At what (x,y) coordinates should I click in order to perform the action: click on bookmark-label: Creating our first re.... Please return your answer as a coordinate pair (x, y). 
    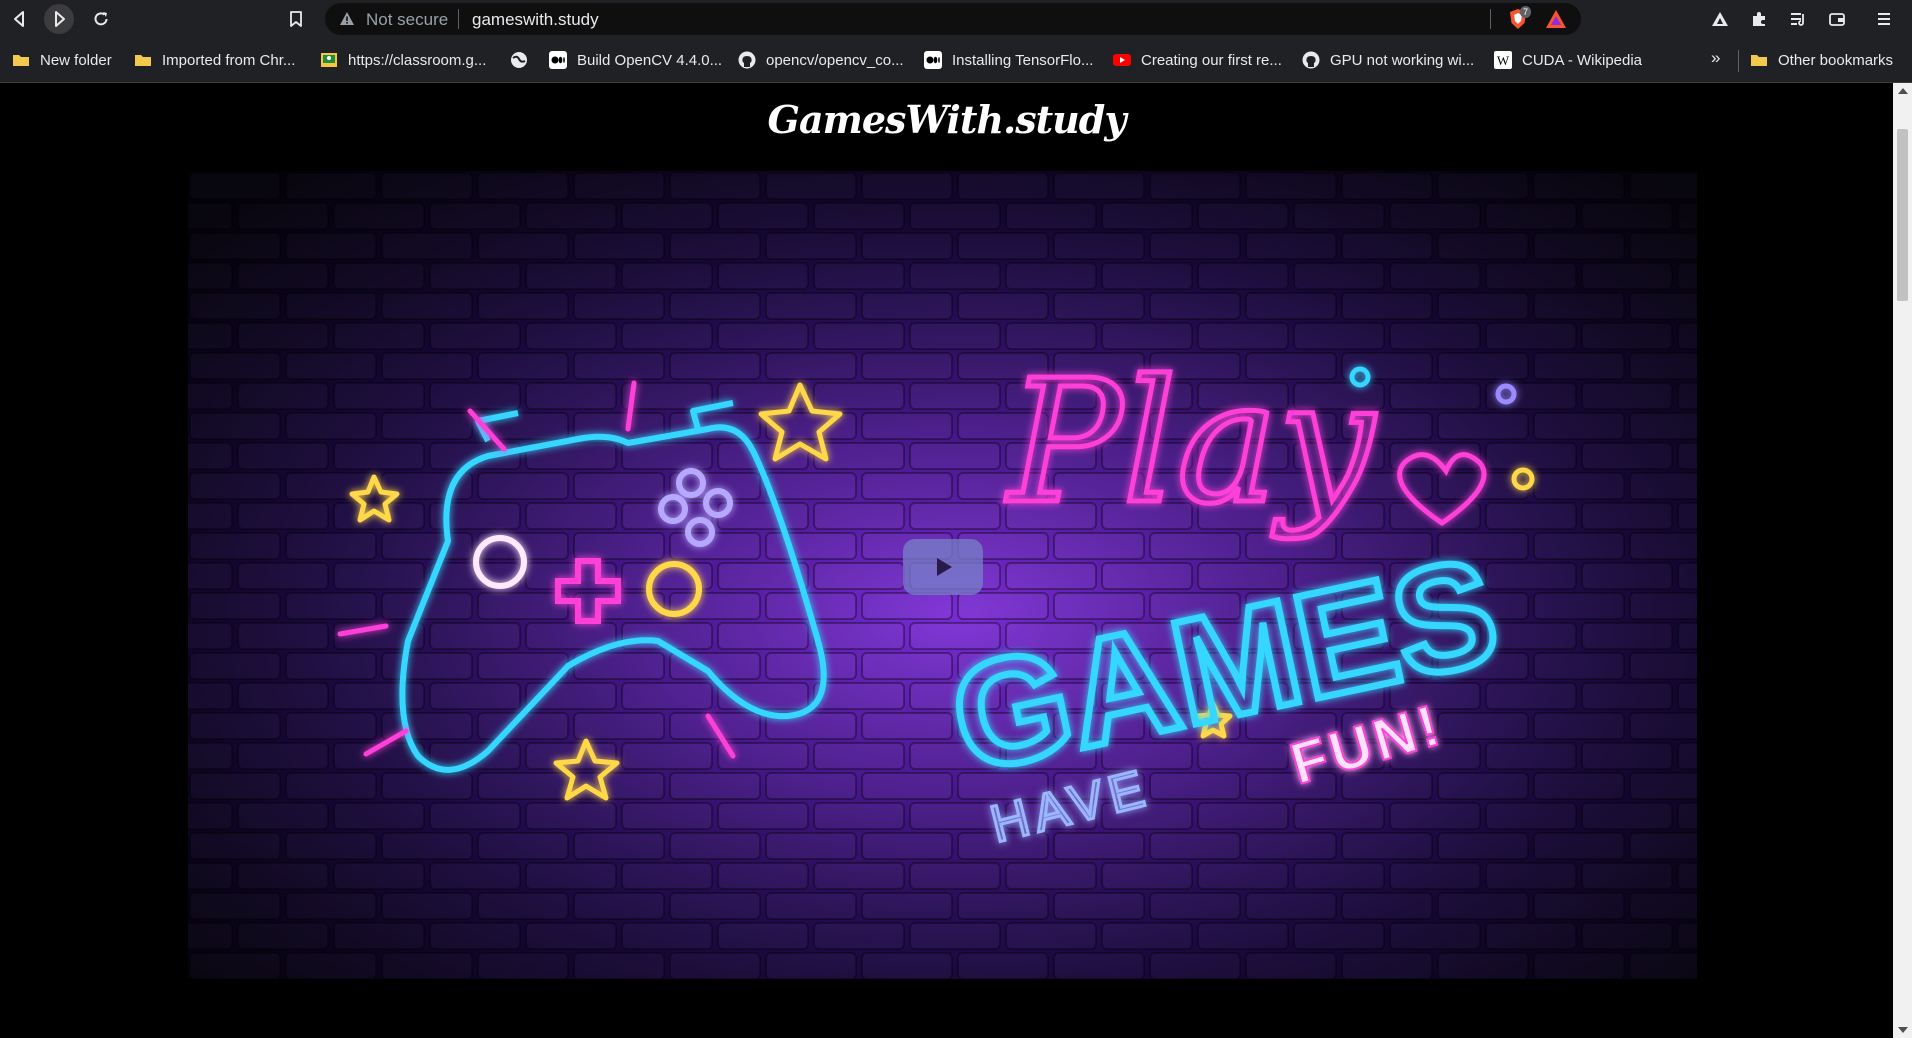
    Looking at the image, I should click on (1211, 60).